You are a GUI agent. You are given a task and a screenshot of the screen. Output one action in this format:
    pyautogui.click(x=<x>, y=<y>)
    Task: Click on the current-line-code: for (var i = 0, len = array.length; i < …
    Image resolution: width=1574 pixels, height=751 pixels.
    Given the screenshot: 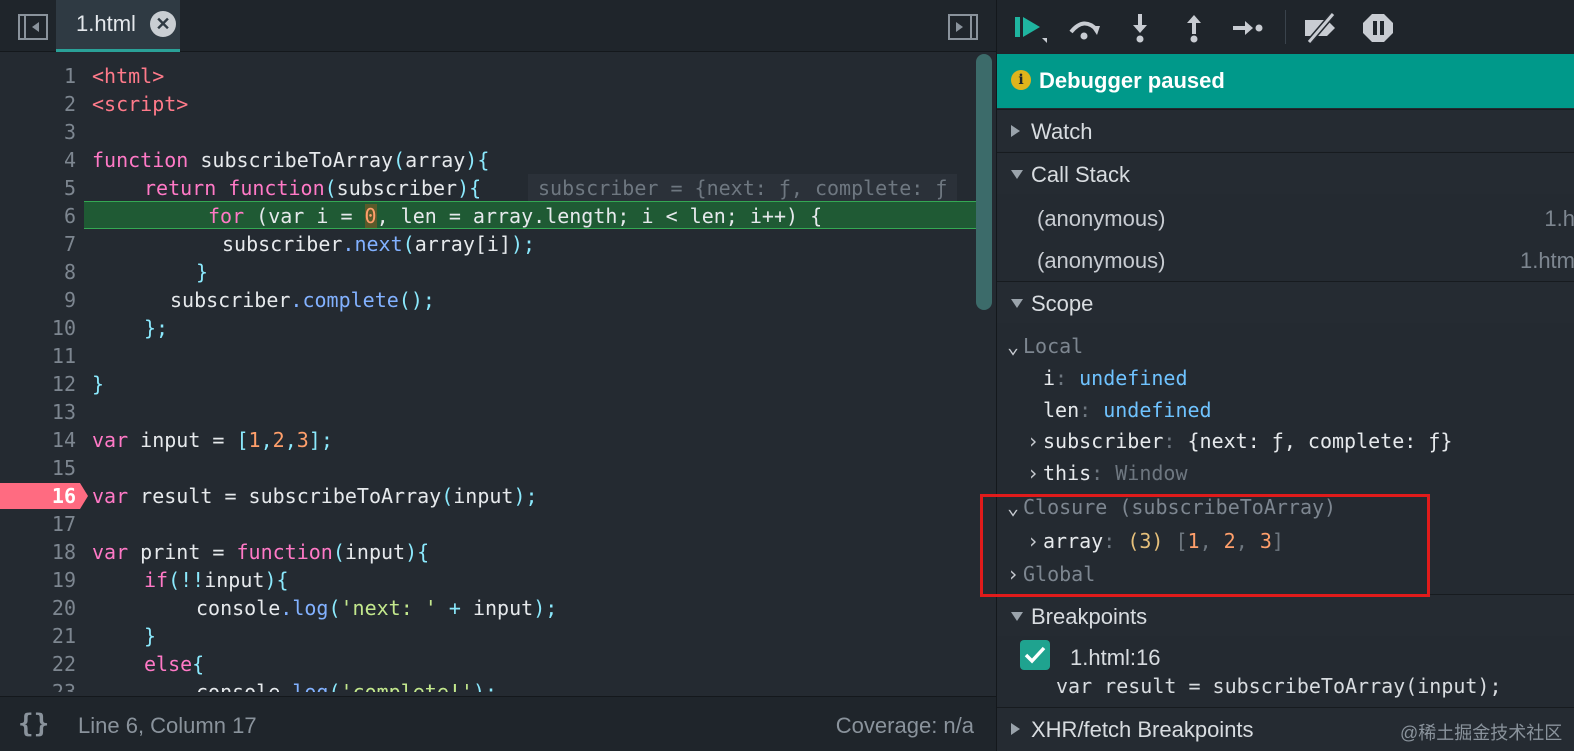 What is the action you would take?
    pyautogui.click(x=515, y=216)
    